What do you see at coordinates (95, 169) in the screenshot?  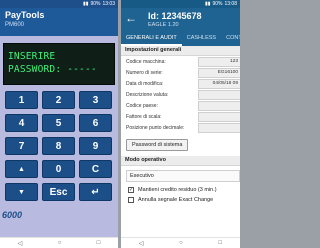 I see `key-clear: C` at bounding box center [95, 169].